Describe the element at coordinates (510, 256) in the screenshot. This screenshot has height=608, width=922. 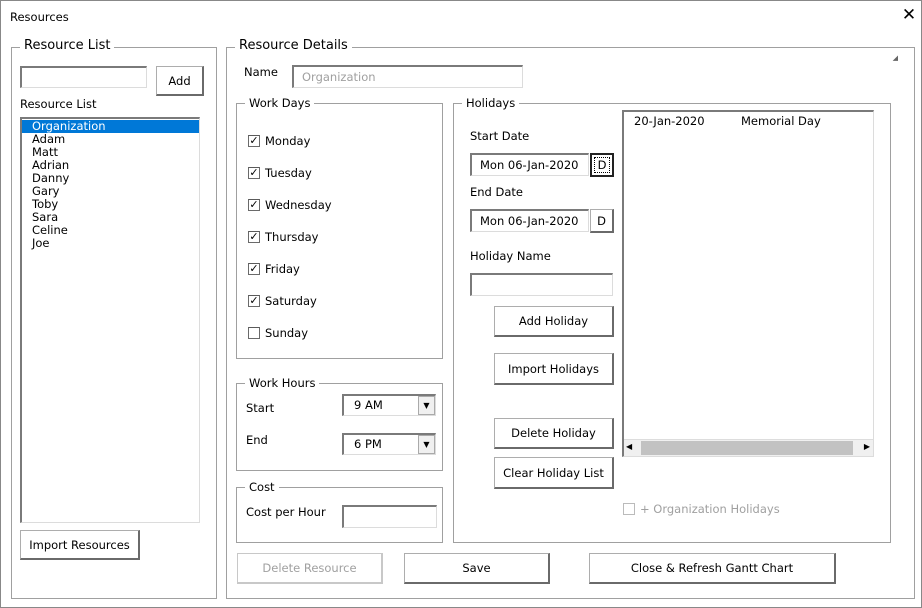
I see `holiday-name-label: Holiday Name` at that location.